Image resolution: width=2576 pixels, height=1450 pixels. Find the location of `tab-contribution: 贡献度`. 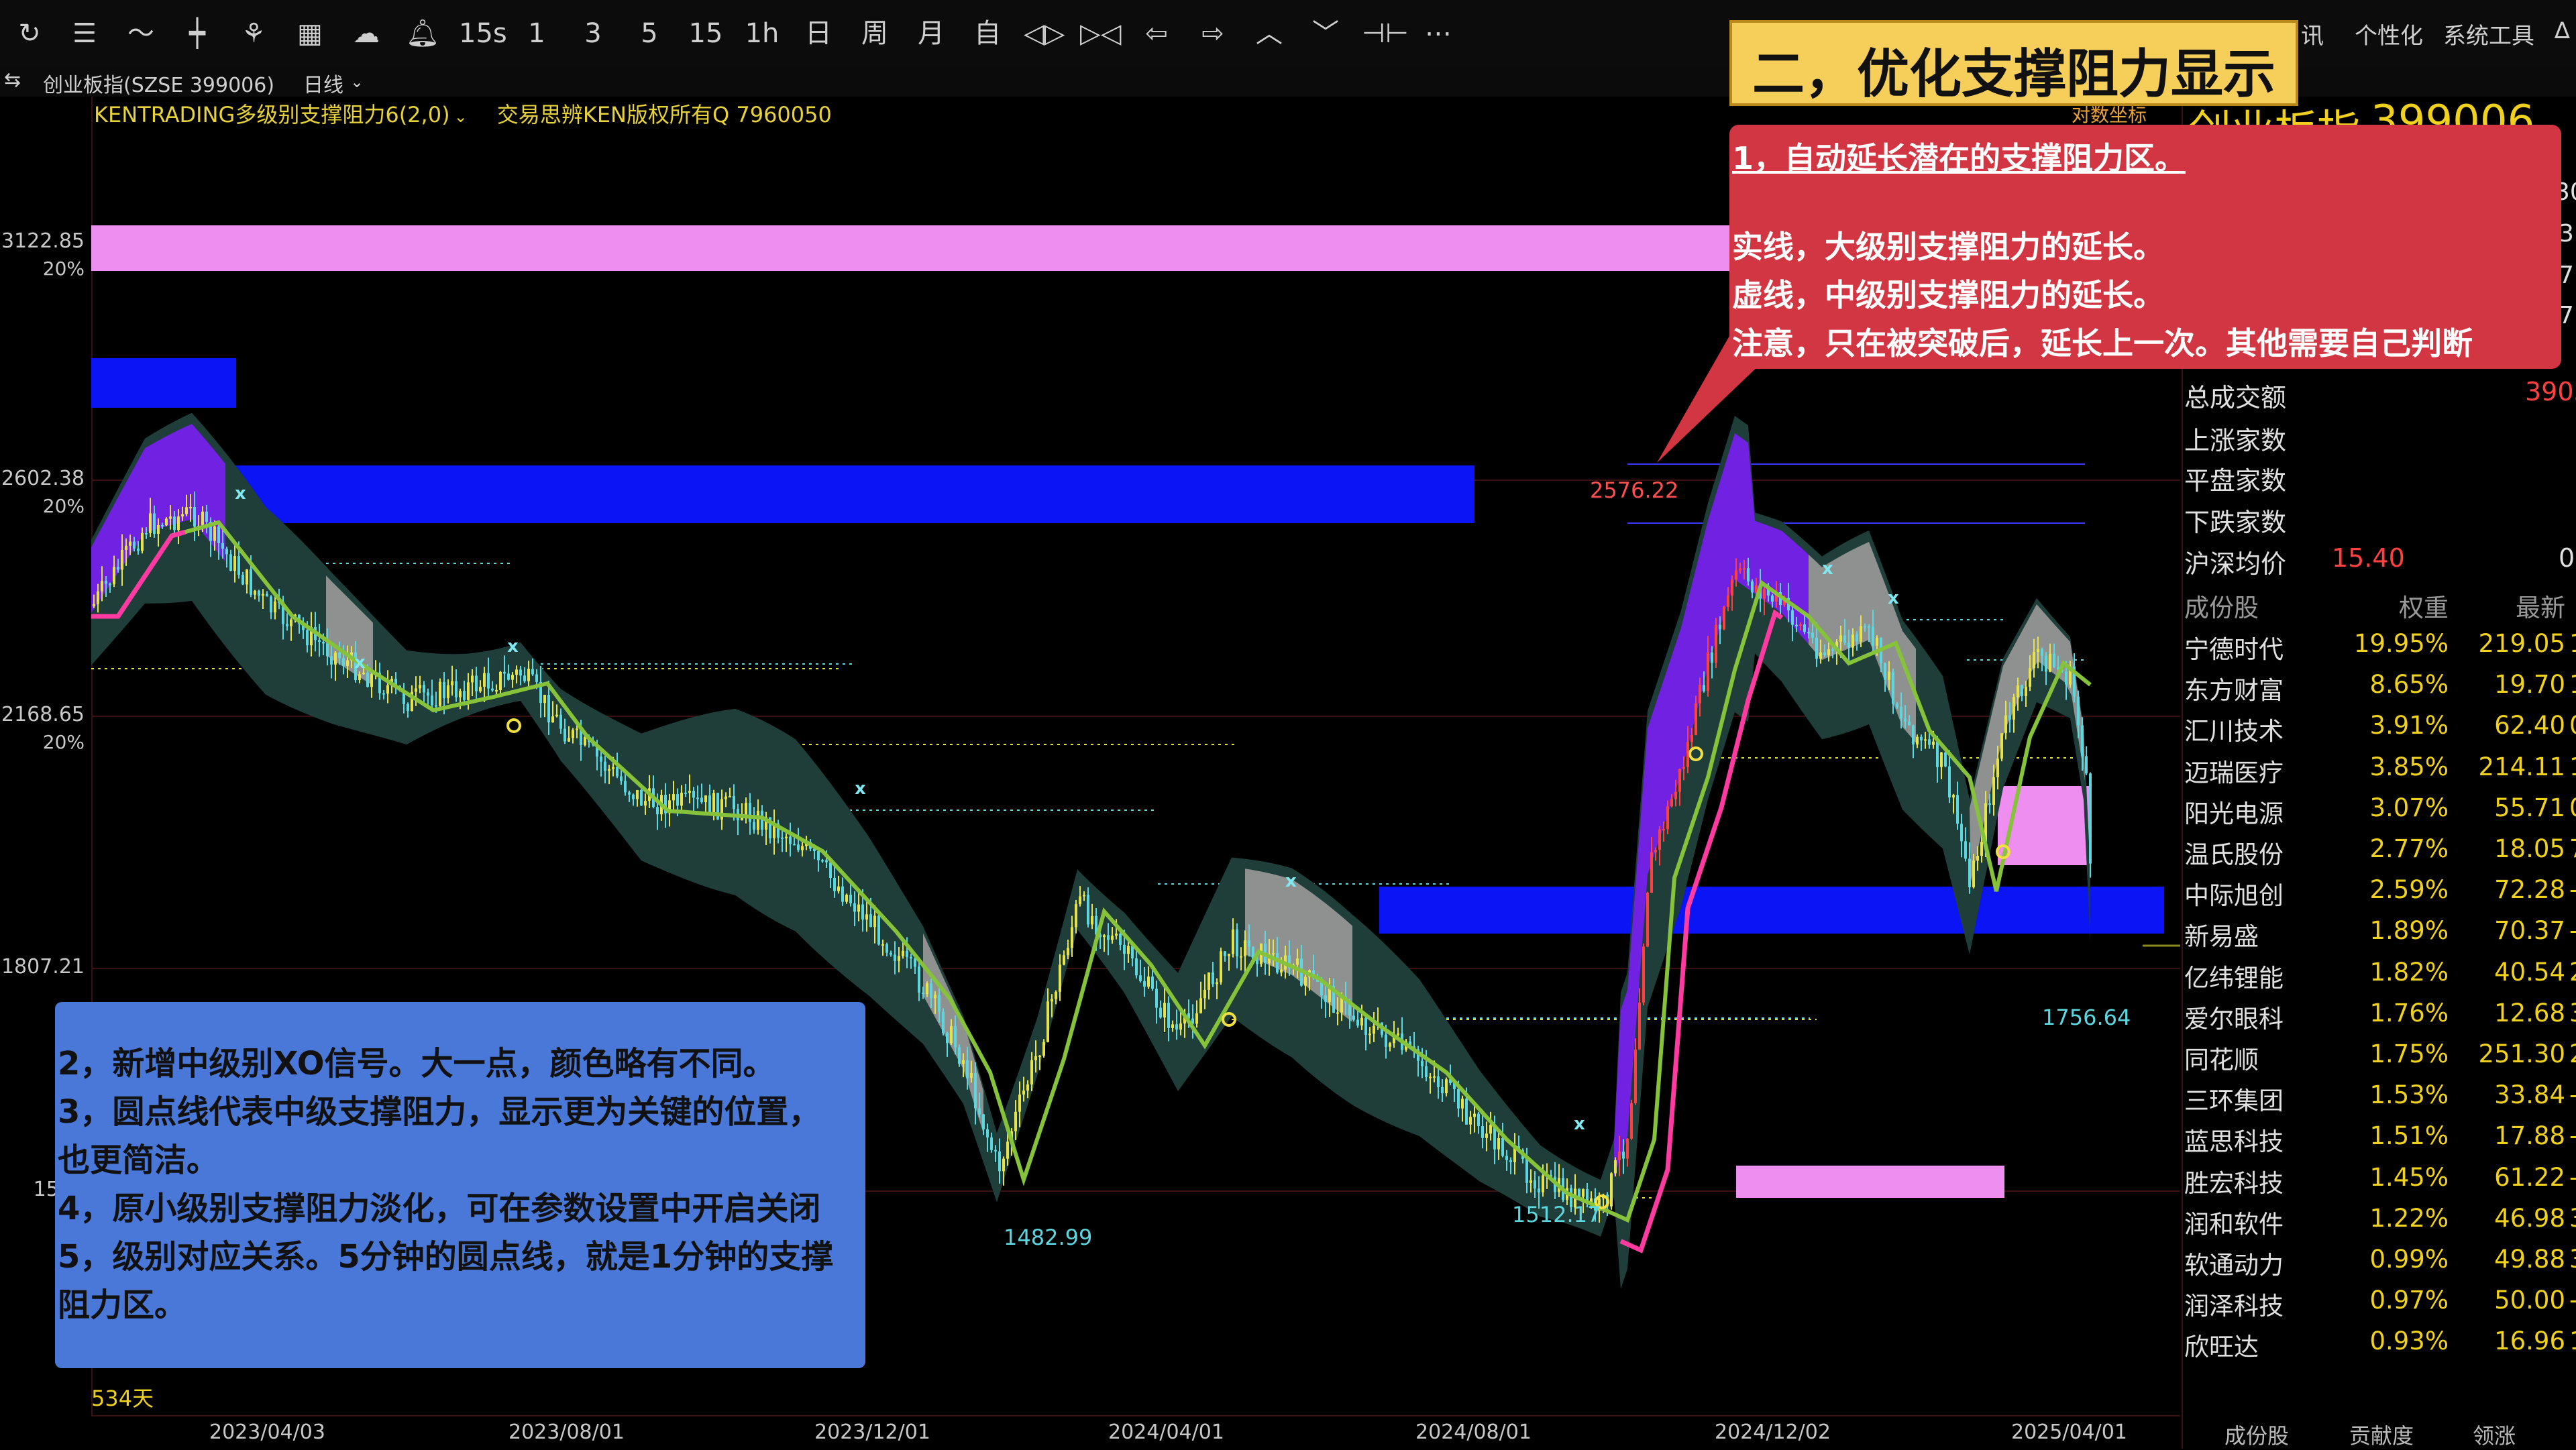

tab-contribution: 贡献度 is located at coordinates (2381, 1434).